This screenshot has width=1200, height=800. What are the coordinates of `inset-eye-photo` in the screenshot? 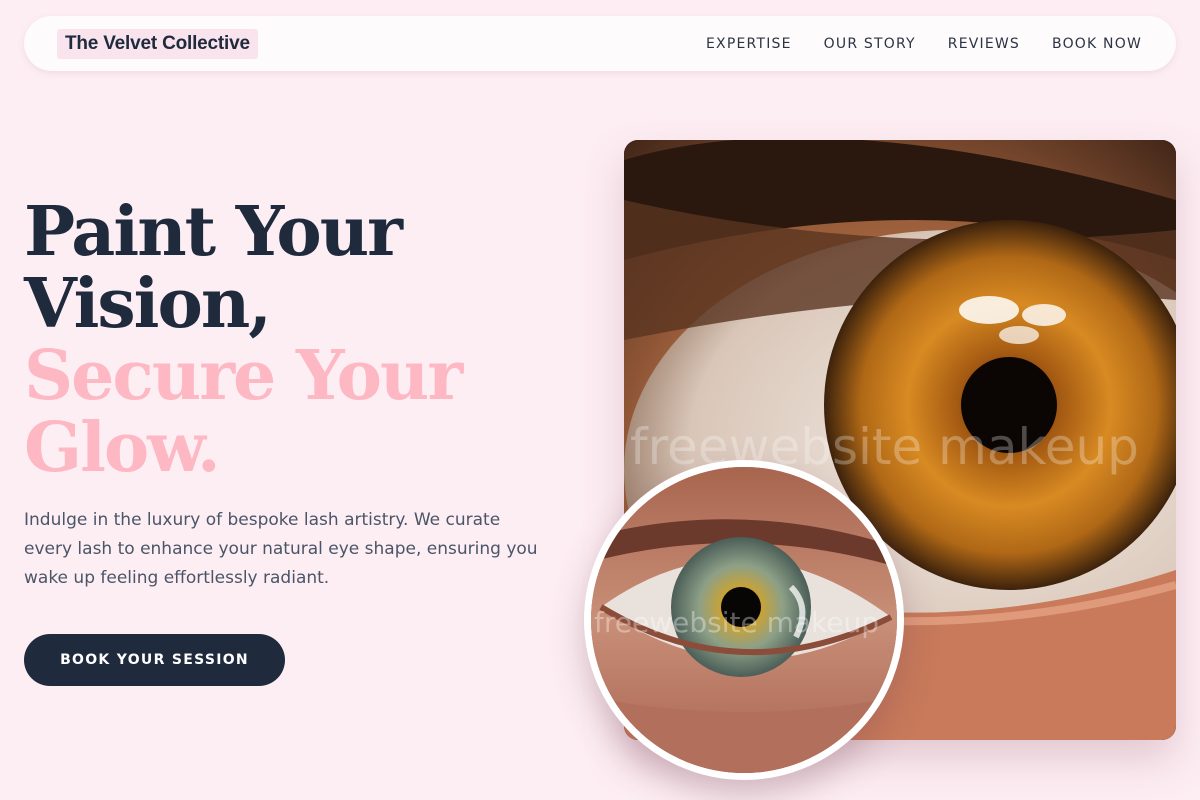 It's located at (744, 620).